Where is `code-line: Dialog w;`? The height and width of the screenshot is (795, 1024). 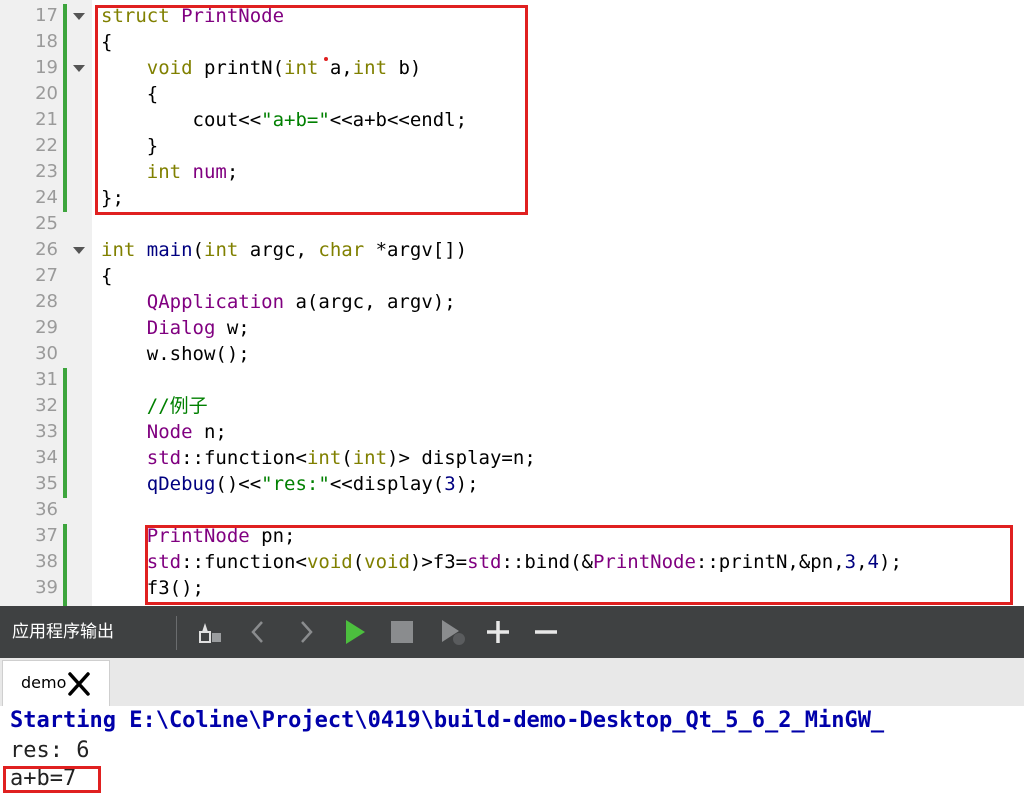
code-line: Dialog w; is located at coordinates (175, 328).